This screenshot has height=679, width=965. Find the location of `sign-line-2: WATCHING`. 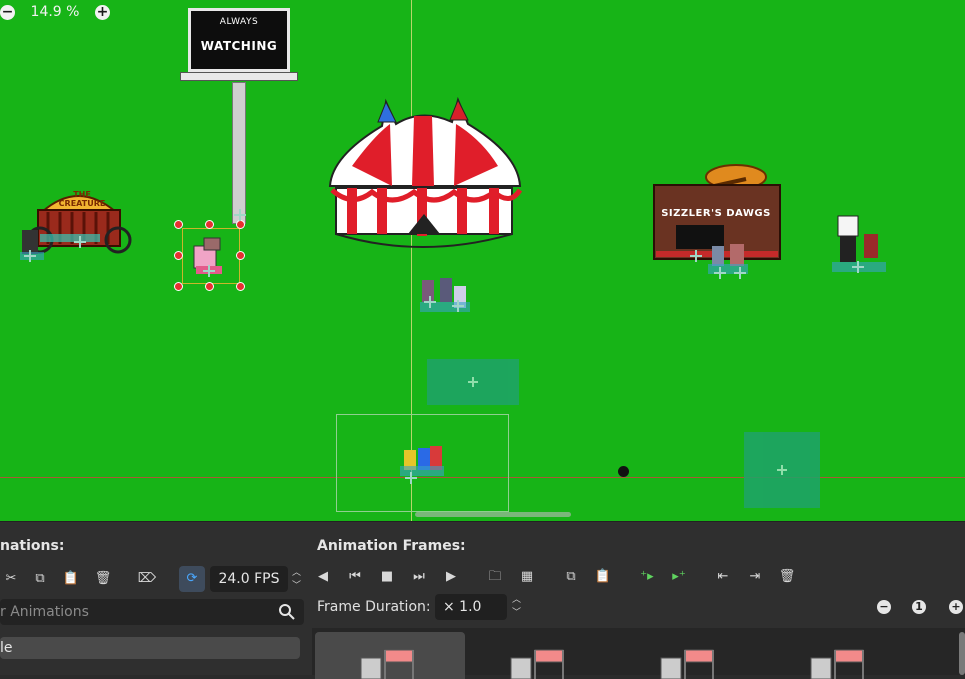

sign-line-2: WATCHING is located at coordinates (239, 46).